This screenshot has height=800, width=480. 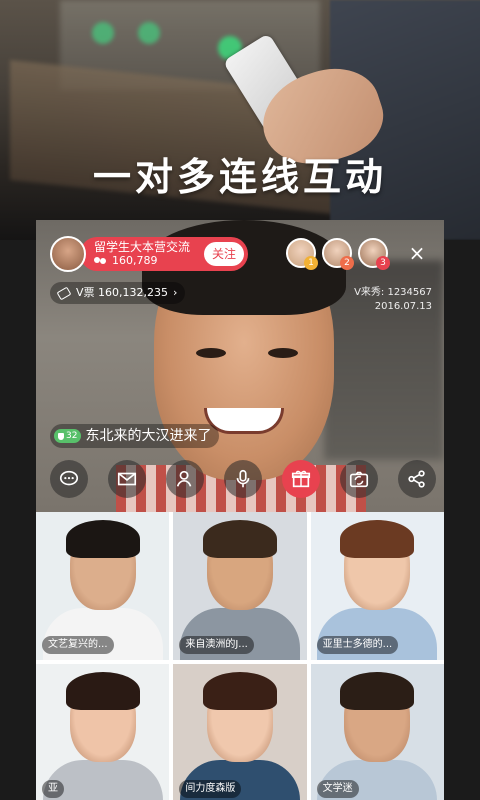 What do you see at coordinates (103, 732) in the screenshot?
I see `guest-tile: 亚` at bounding box center [103, 732].